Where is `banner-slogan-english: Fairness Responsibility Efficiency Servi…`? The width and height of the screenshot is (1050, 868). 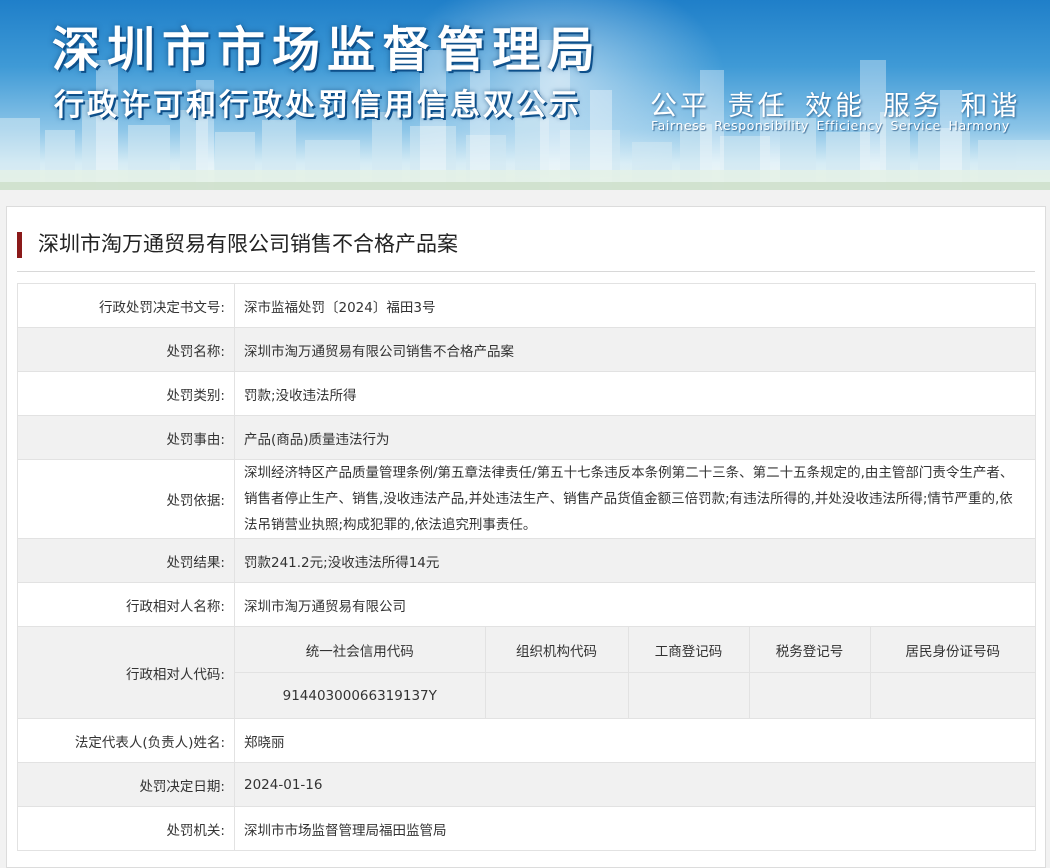 banner-slogan-english: Fairness Responsibility Efficiency Servi… is located at coordinates (830, 125).